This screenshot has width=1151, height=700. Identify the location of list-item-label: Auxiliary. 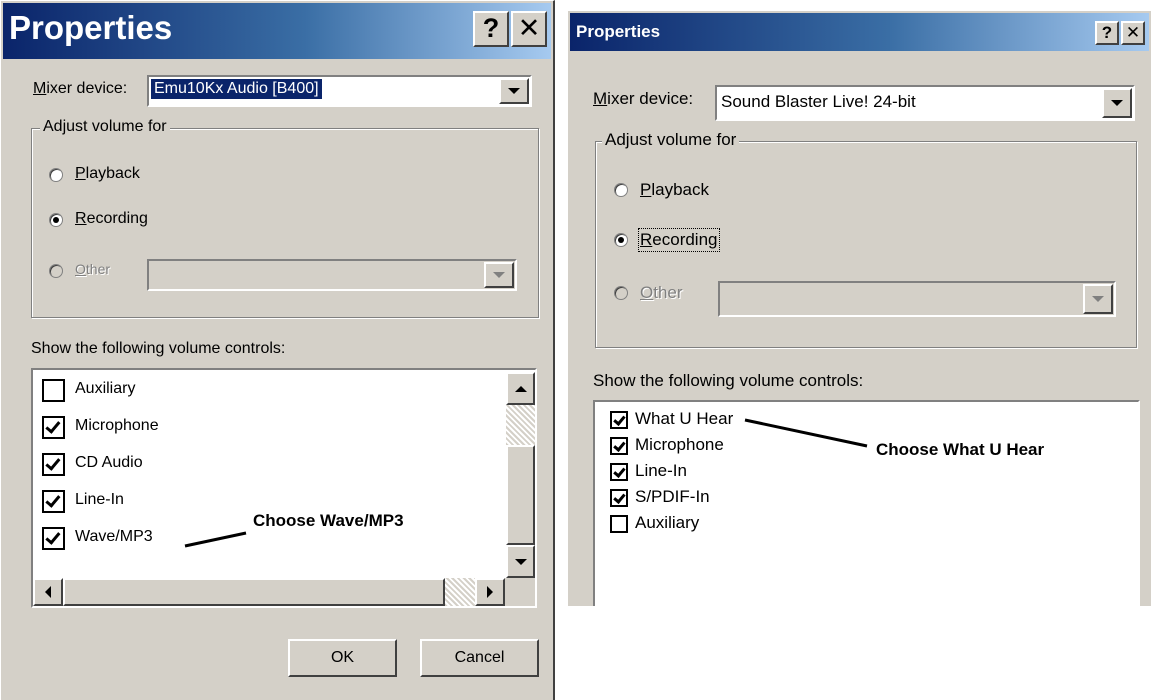
(667, 522).